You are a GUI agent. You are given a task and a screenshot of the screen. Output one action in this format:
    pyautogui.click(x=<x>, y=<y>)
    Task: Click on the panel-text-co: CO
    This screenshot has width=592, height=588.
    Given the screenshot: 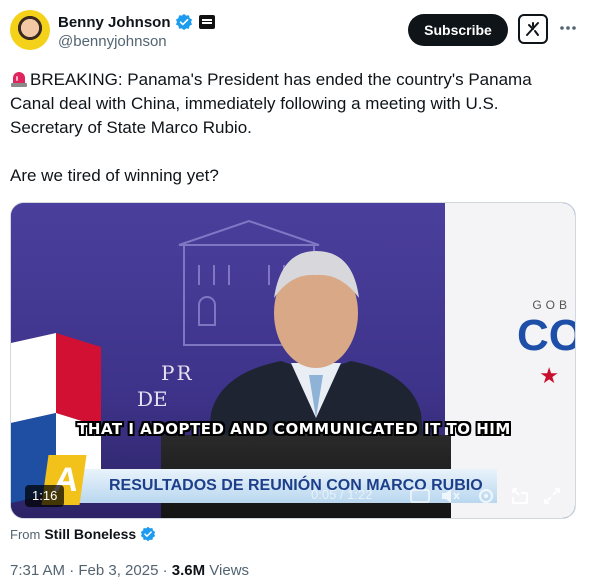 What is the action you would take?
    pyautogui.click(x=546, y=335)
    